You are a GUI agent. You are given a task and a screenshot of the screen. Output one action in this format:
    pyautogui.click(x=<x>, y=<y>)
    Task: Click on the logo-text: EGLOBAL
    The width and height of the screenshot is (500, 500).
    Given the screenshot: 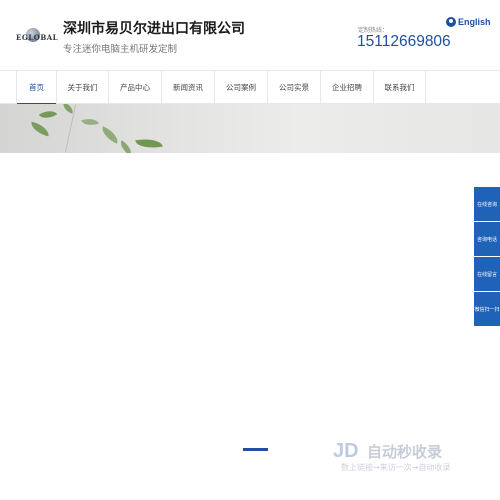 What is the action you would take?
    pyautogui.click(x=37, y=37)
    